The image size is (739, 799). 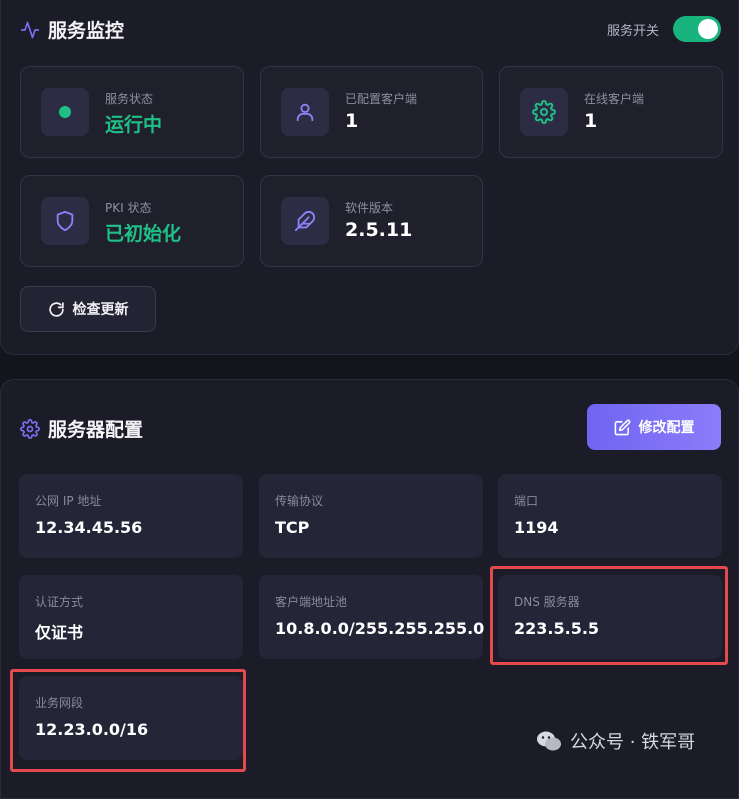 I want to click on config-item-dns: DNS 服务器 223.5.5.5, so click(x=610, y=617).